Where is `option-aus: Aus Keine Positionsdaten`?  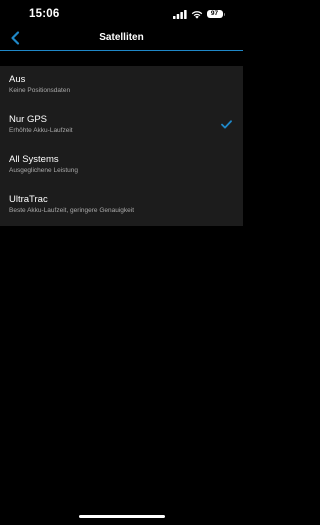
option-aus: Aus Keine Positionsdaten is located at coordinates (121, 86).